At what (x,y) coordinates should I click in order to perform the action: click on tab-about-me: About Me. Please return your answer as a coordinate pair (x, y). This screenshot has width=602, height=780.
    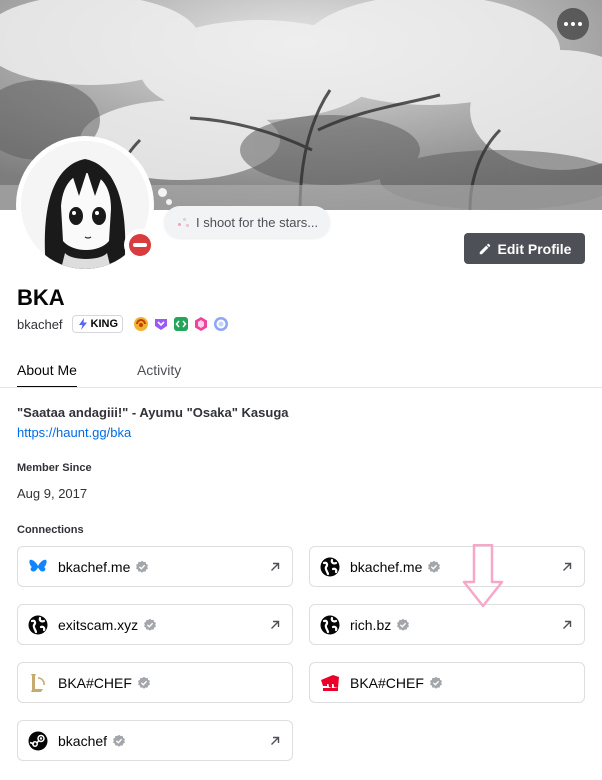
    Looking at the image, I should click on (47, 375).